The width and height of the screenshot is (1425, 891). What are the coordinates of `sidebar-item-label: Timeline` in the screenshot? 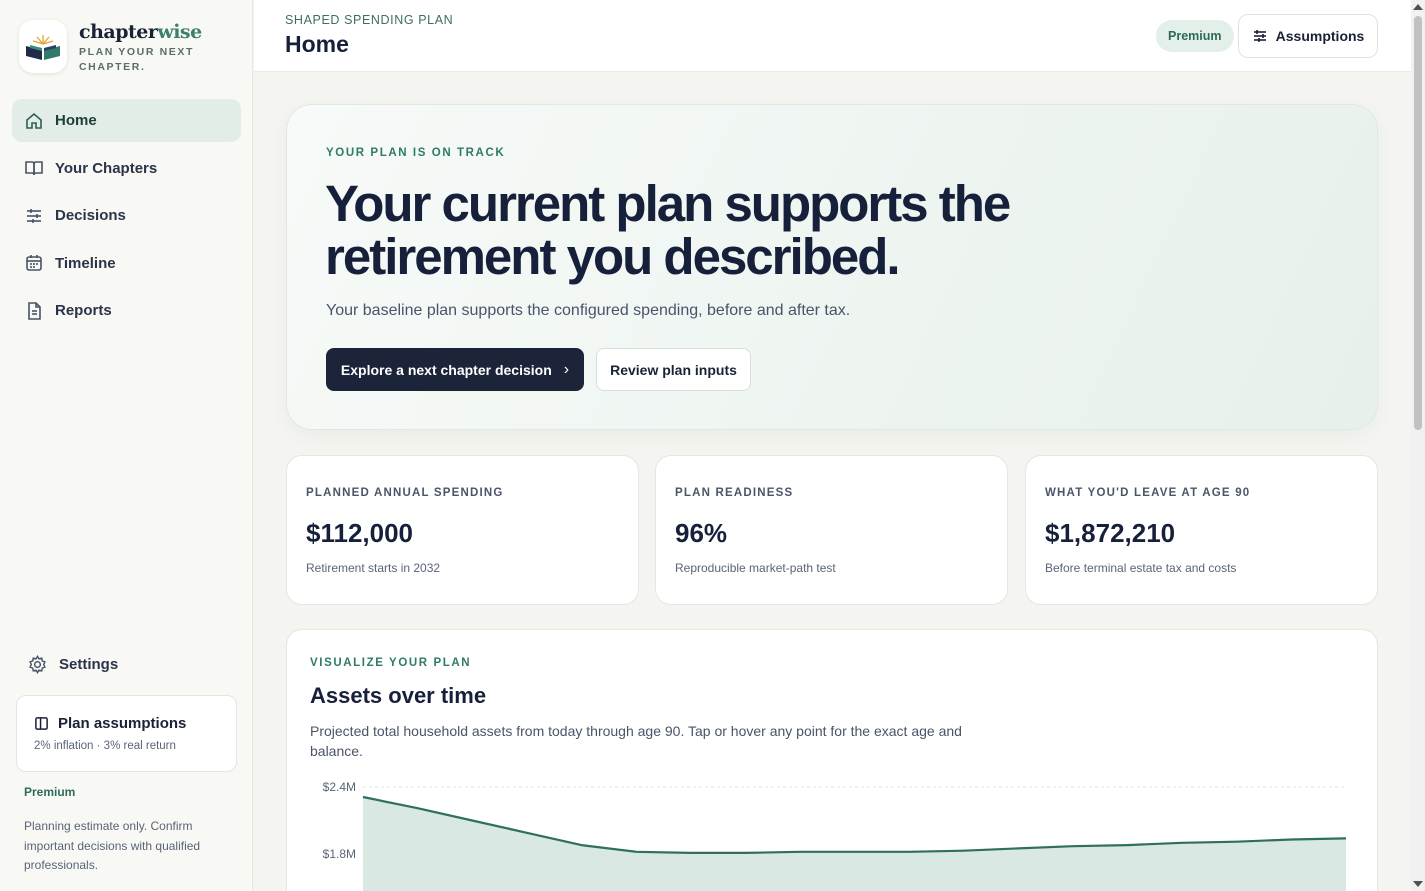 It's located at (85, 263).